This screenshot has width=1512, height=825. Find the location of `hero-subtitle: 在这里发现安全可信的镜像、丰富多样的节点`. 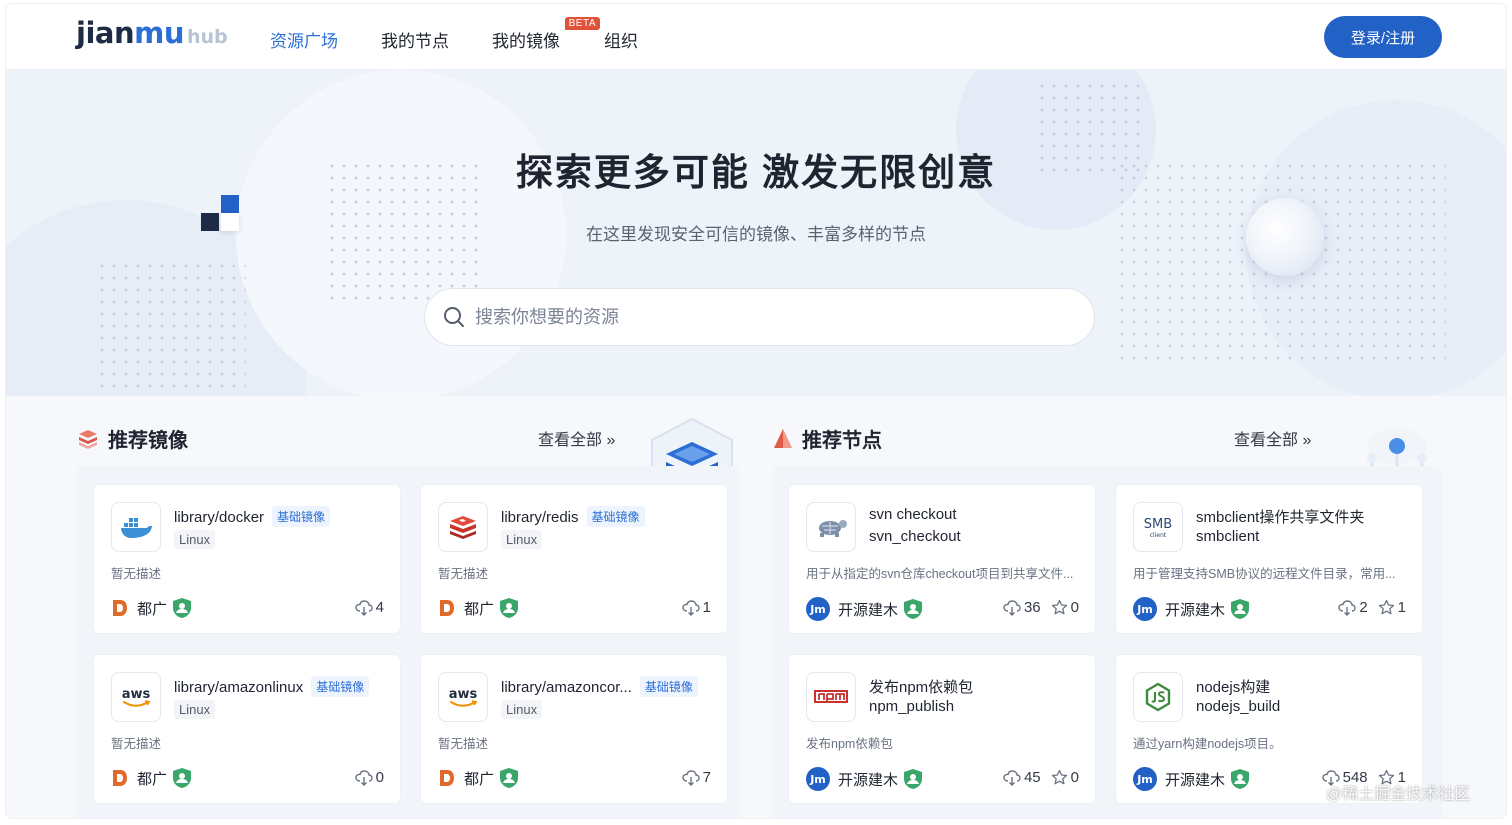

hero-subtitle: 在这里发现安全可信的镜像、丰富多样的节点 is located at coordinates (756, 234).